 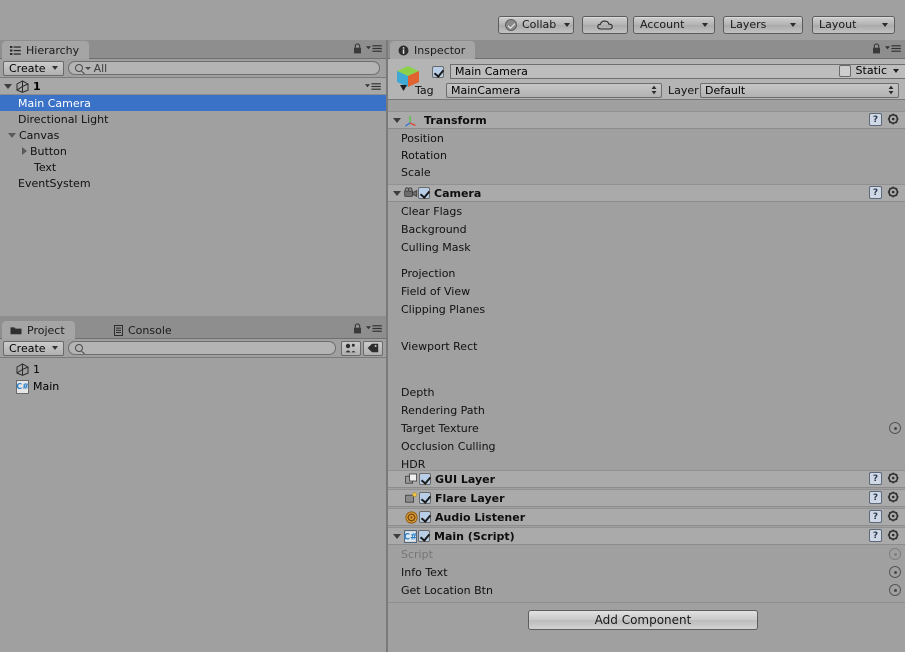 I want to click on project-item-scene: 1, so click(x=193, y=369).